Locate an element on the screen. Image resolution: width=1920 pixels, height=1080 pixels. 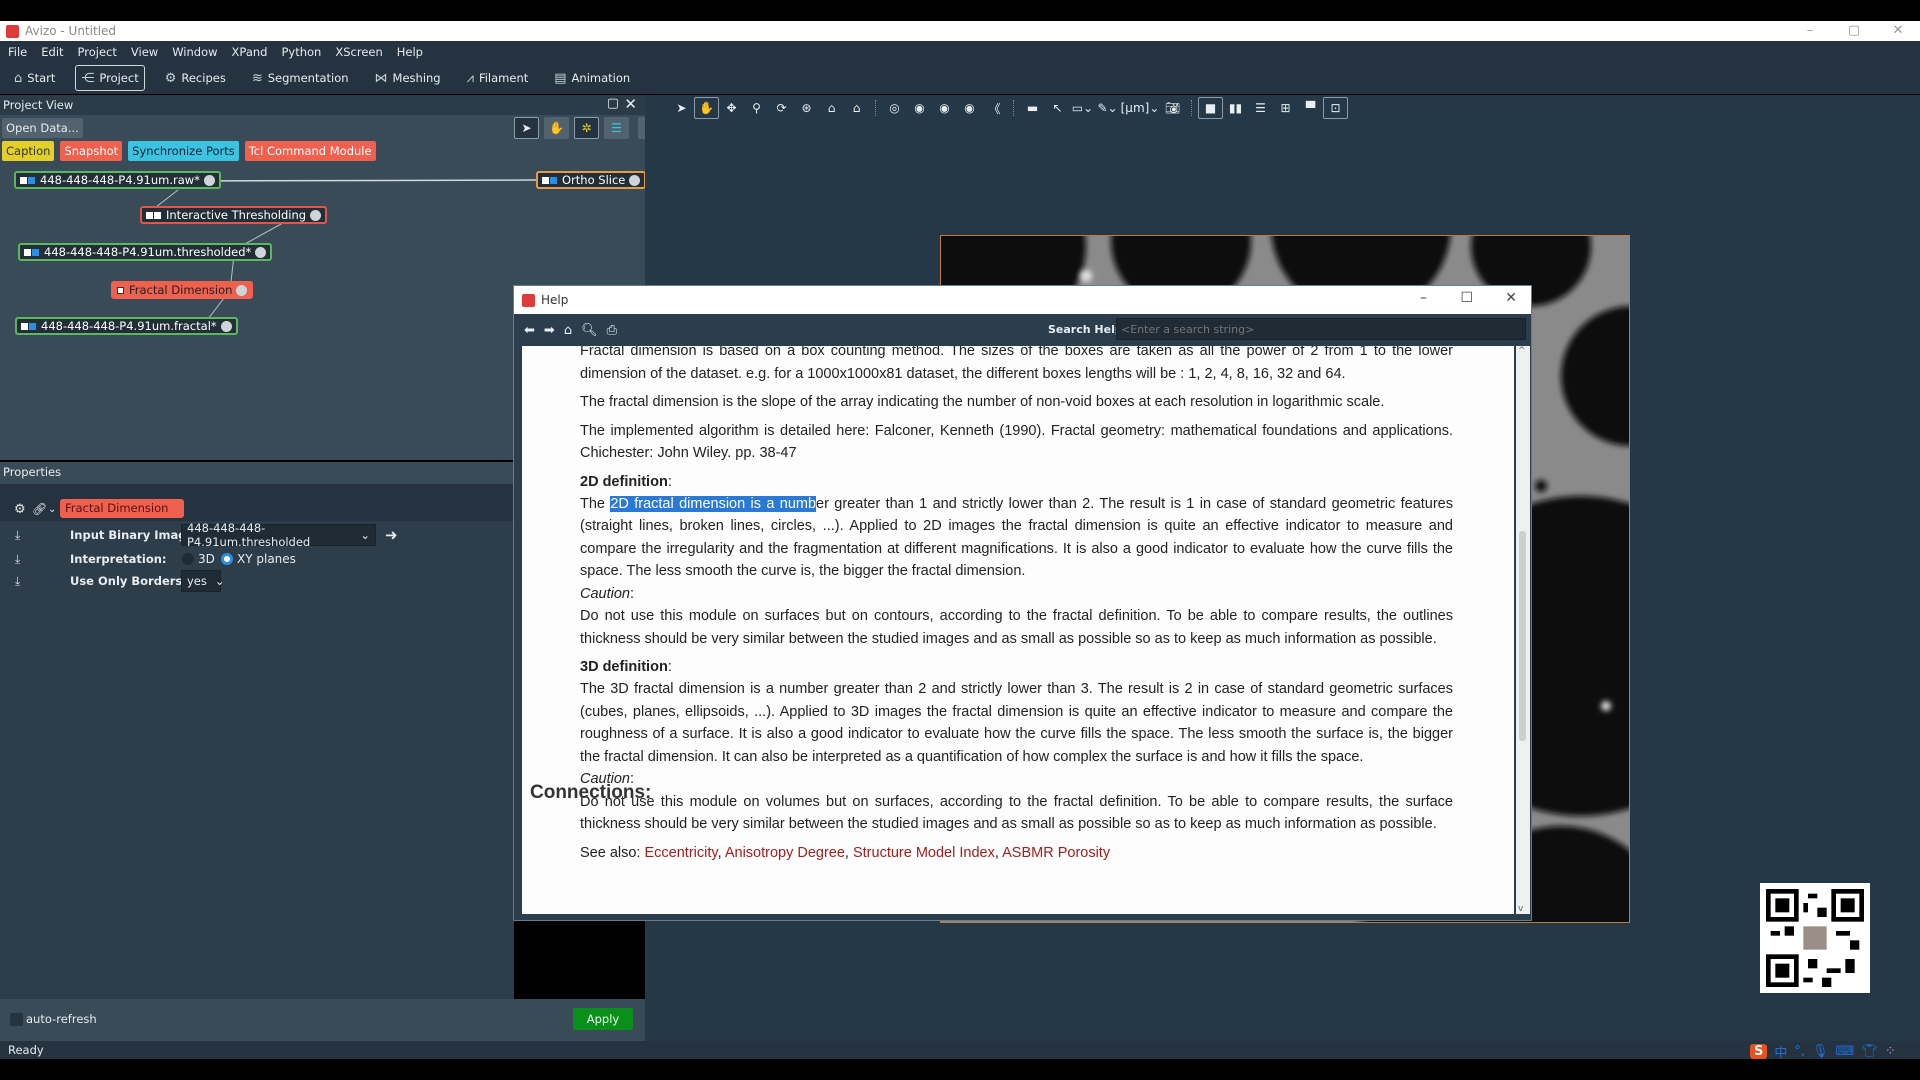
minimize-button: – is located at coordinates (1810, 30).